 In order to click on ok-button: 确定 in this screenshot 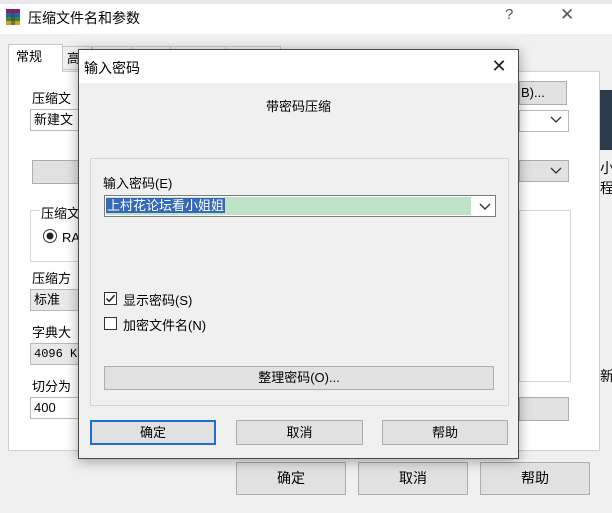, I will do `click(153, 432)`.